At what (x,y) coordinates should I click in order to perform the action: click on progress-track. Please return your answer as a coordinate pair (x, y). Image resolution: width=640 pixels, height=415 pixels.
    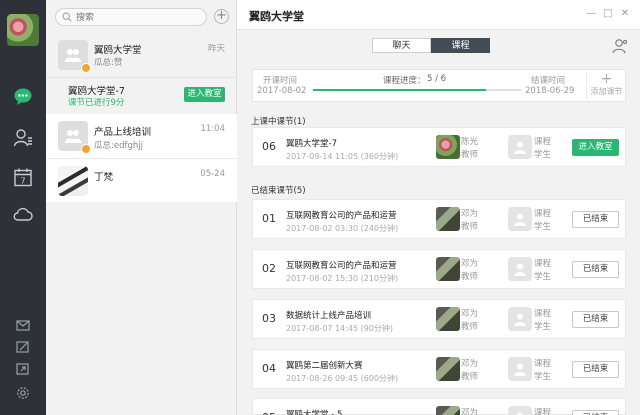
    Looking at the image, I should click on (417, 90).